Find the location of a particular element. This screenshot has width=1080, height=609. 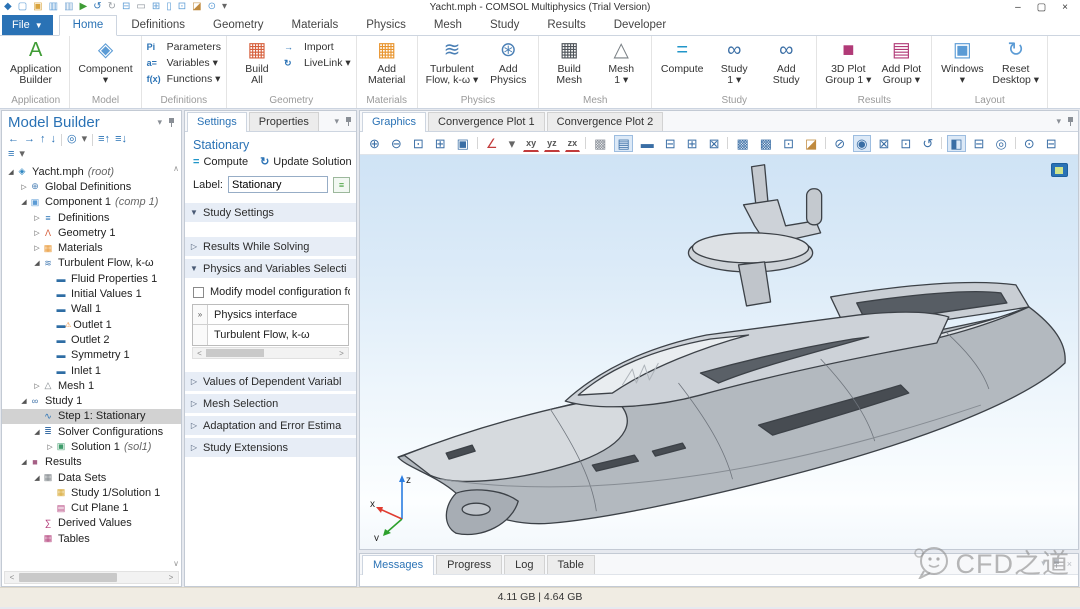

nav-back-icon: ← is located at coordinates (13, 139).